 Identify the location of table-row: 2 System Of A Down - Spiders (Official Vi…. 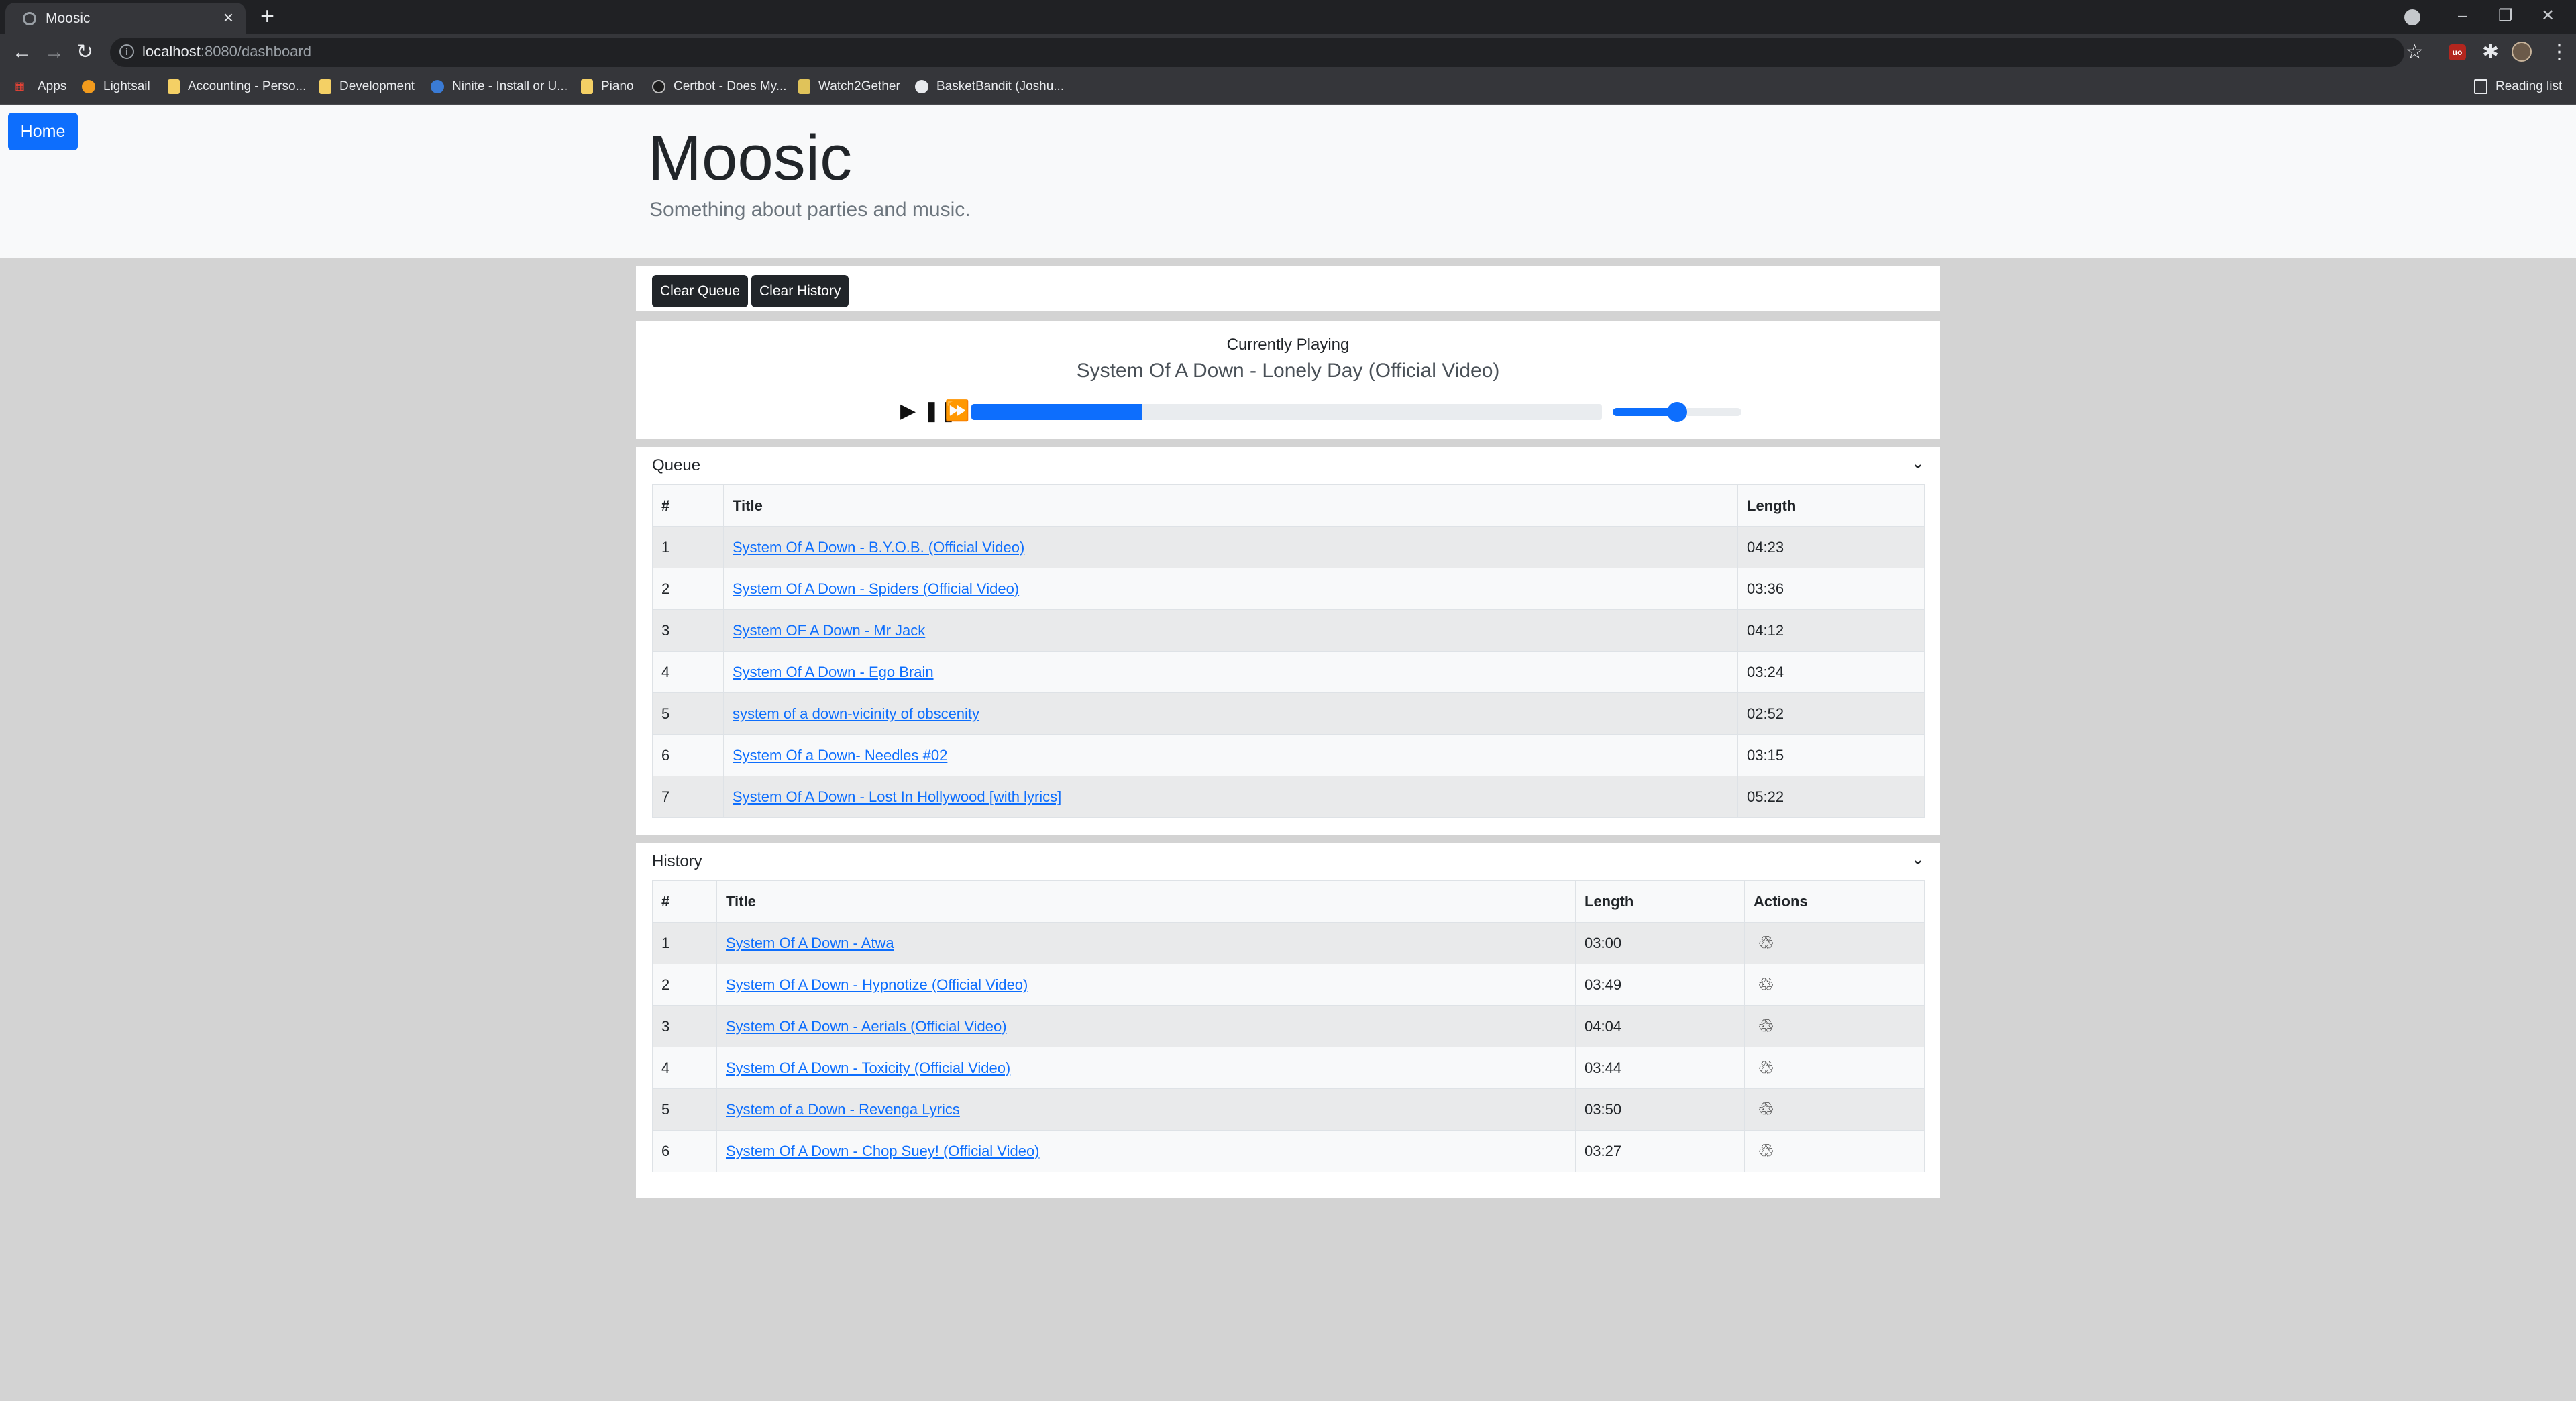
(1288, 589).